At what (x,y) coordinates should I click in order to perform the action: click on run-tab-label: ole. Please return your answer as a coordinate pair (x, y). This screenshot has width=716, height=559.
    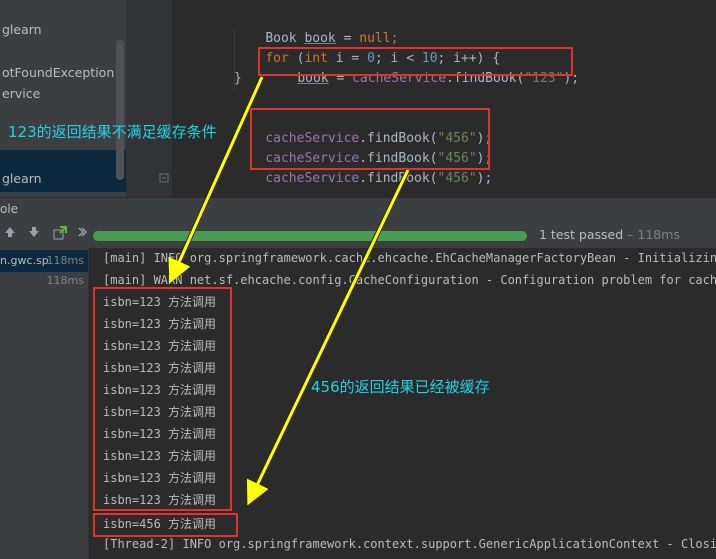
    Looking at the image, I should click on (9, 209).